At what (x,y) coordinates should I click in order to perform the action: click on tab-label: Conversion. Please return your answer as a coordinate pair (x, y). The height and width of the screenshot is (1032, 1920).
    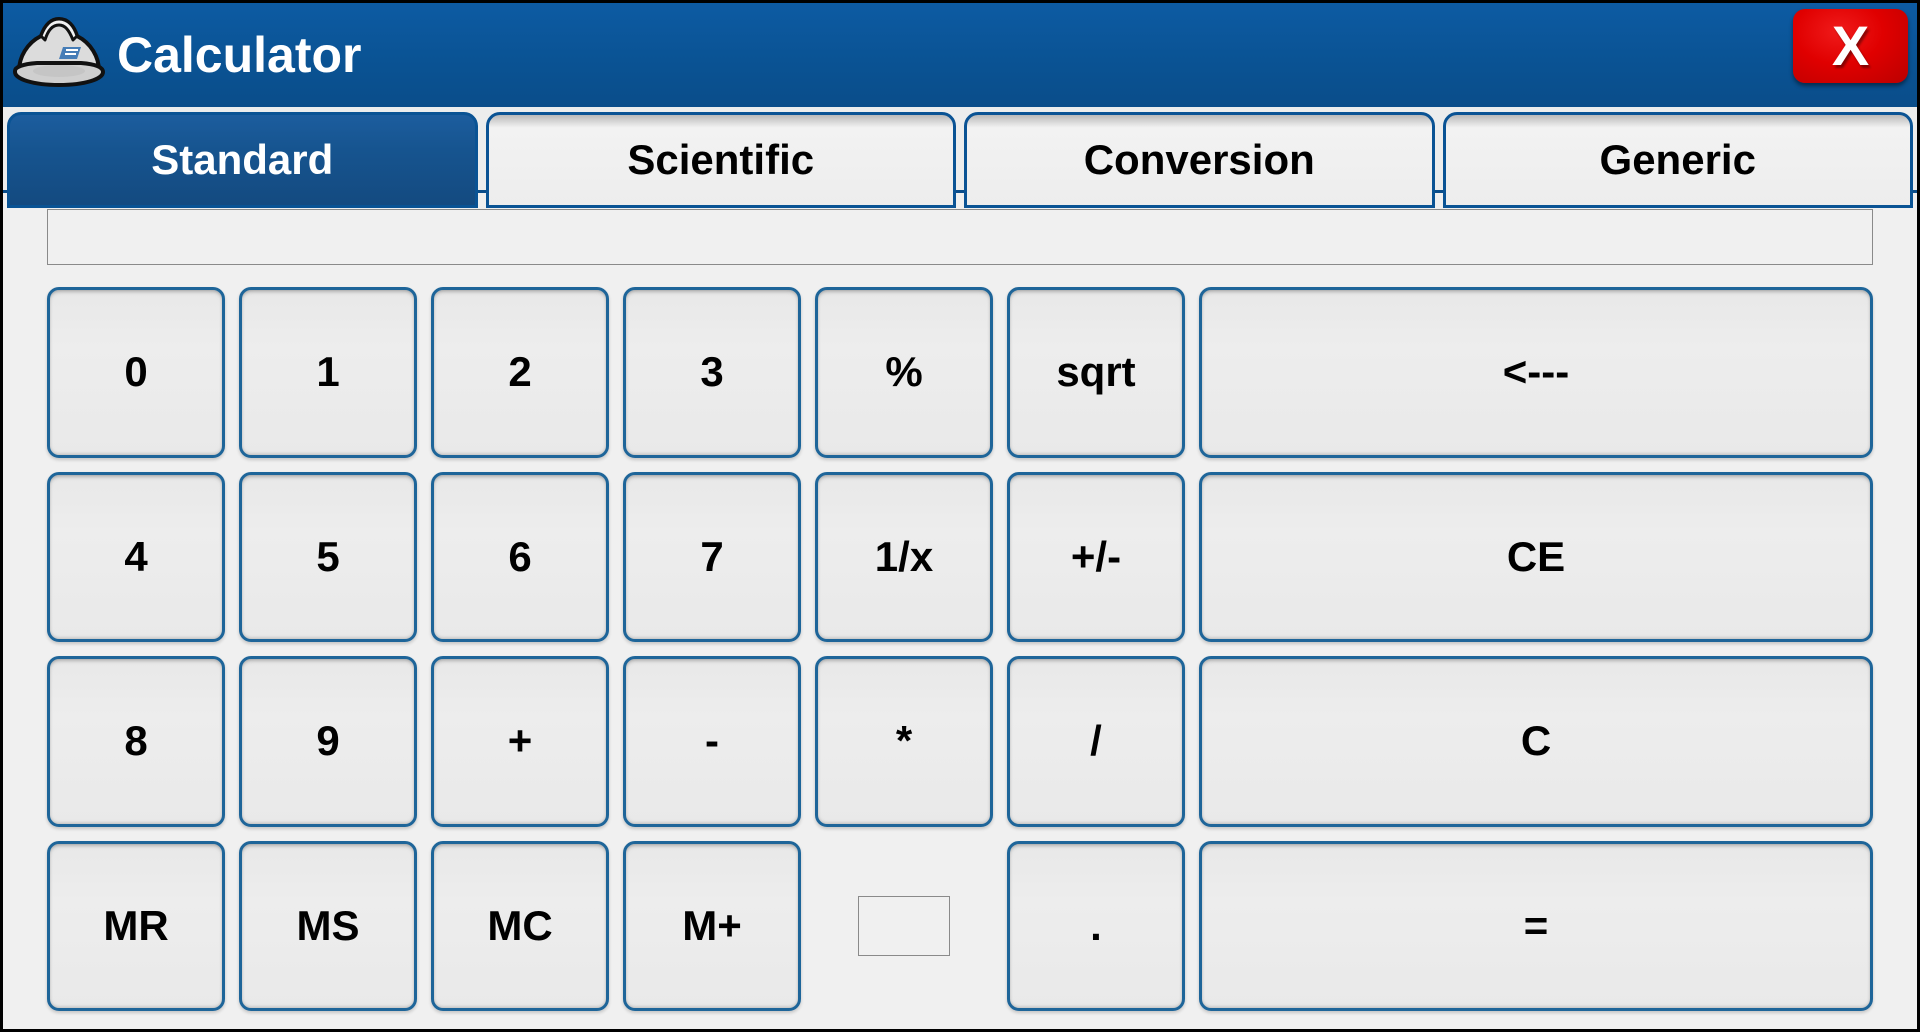
    Looking at the image, I should click on (1199, 159).